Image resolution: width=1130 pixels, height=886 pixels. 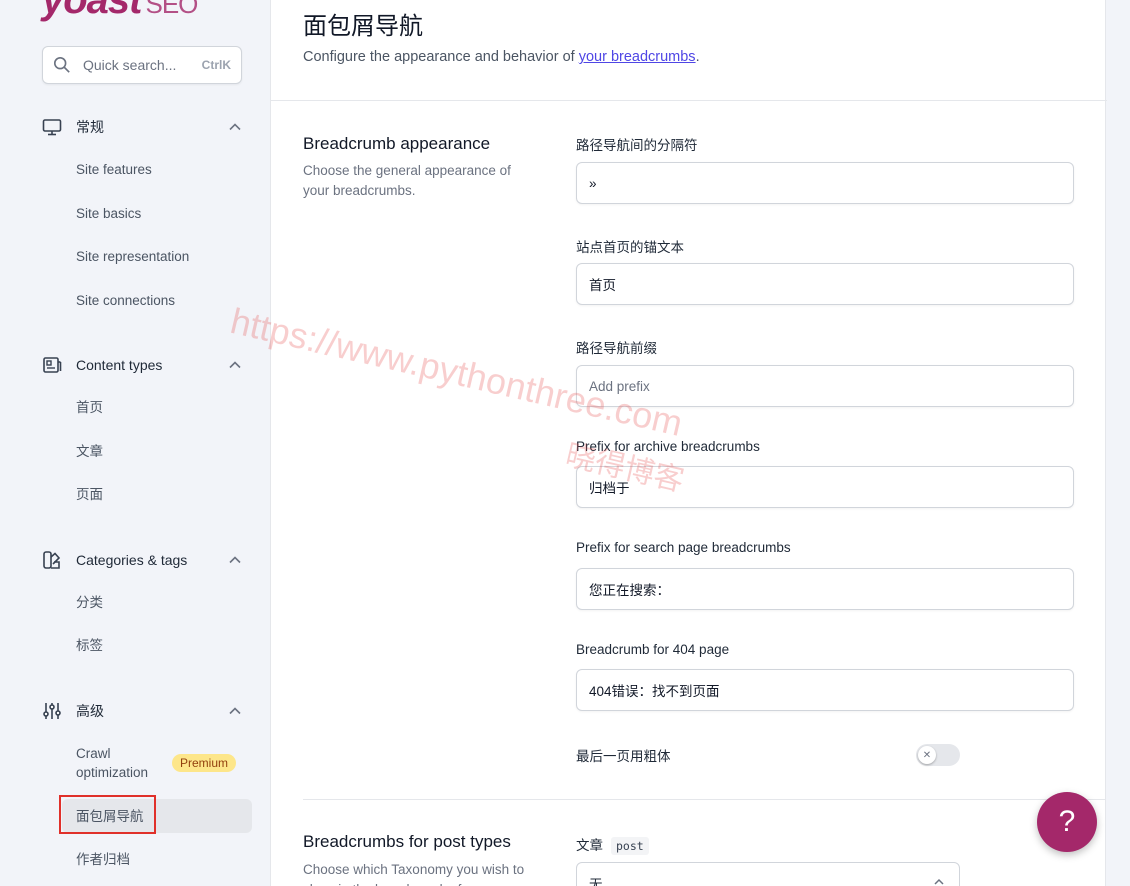 What do you see at coordinates (89, 451) in the screenshot?
I see `sidebar-item-posts: 文章` at bounding box center [89, 451].